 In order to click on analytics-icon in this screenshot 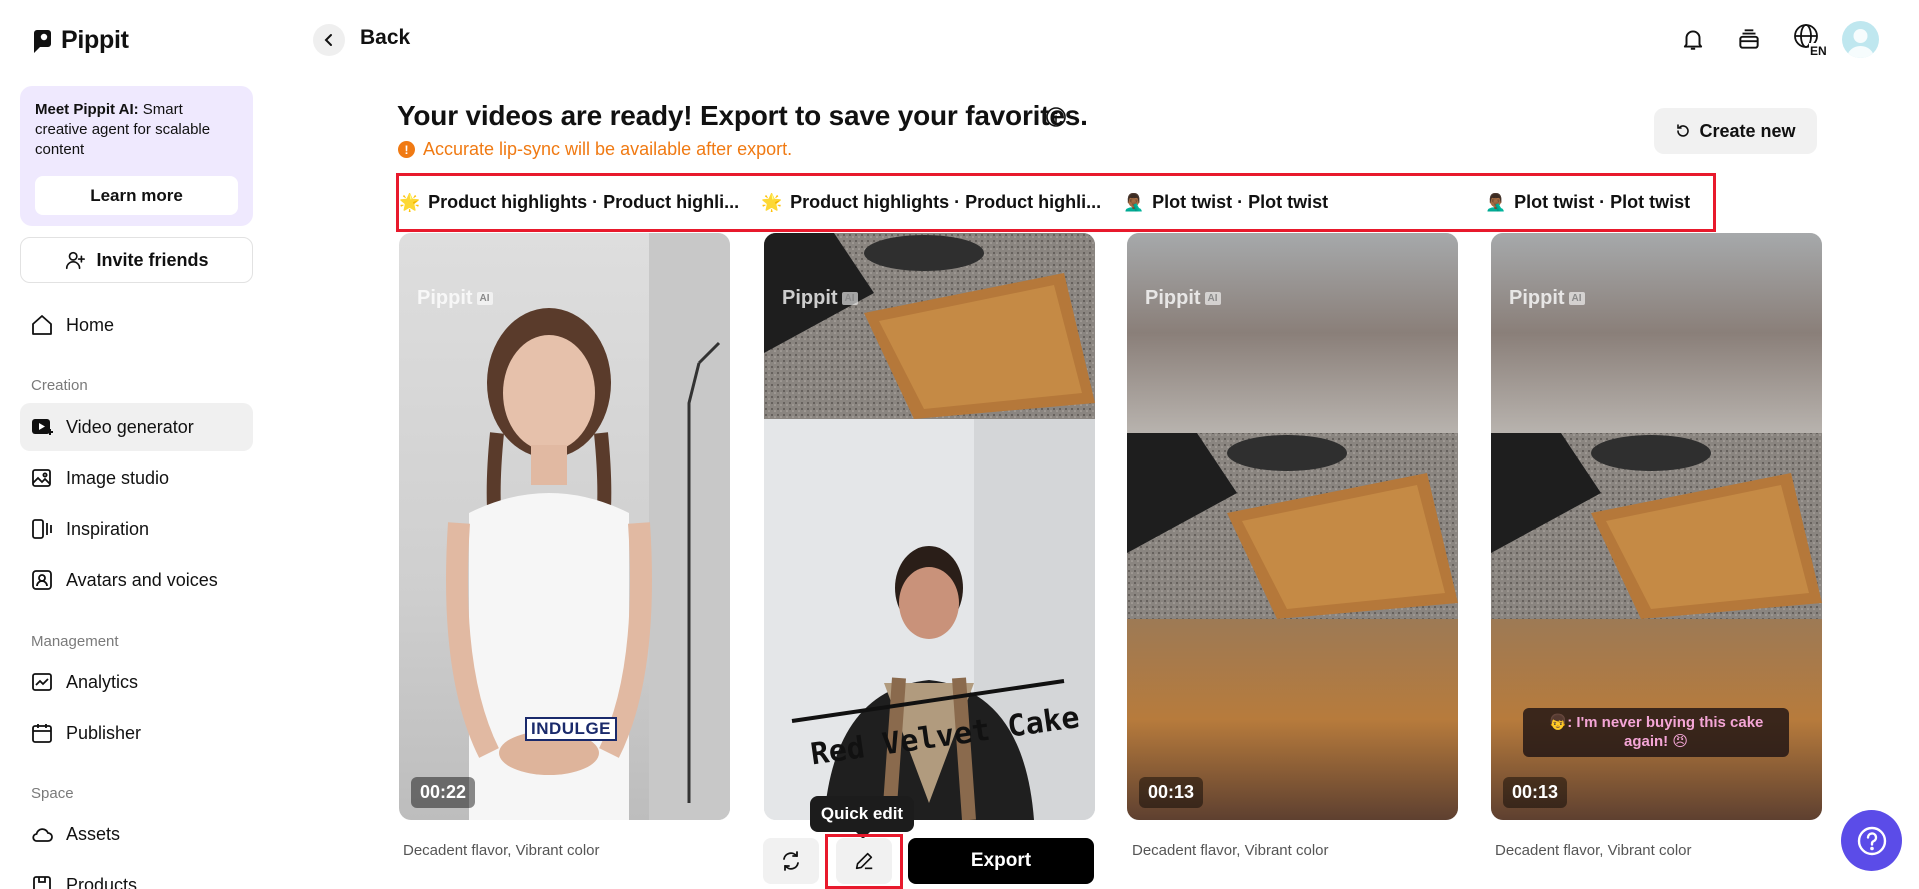, I will do `click(42, 682)`.